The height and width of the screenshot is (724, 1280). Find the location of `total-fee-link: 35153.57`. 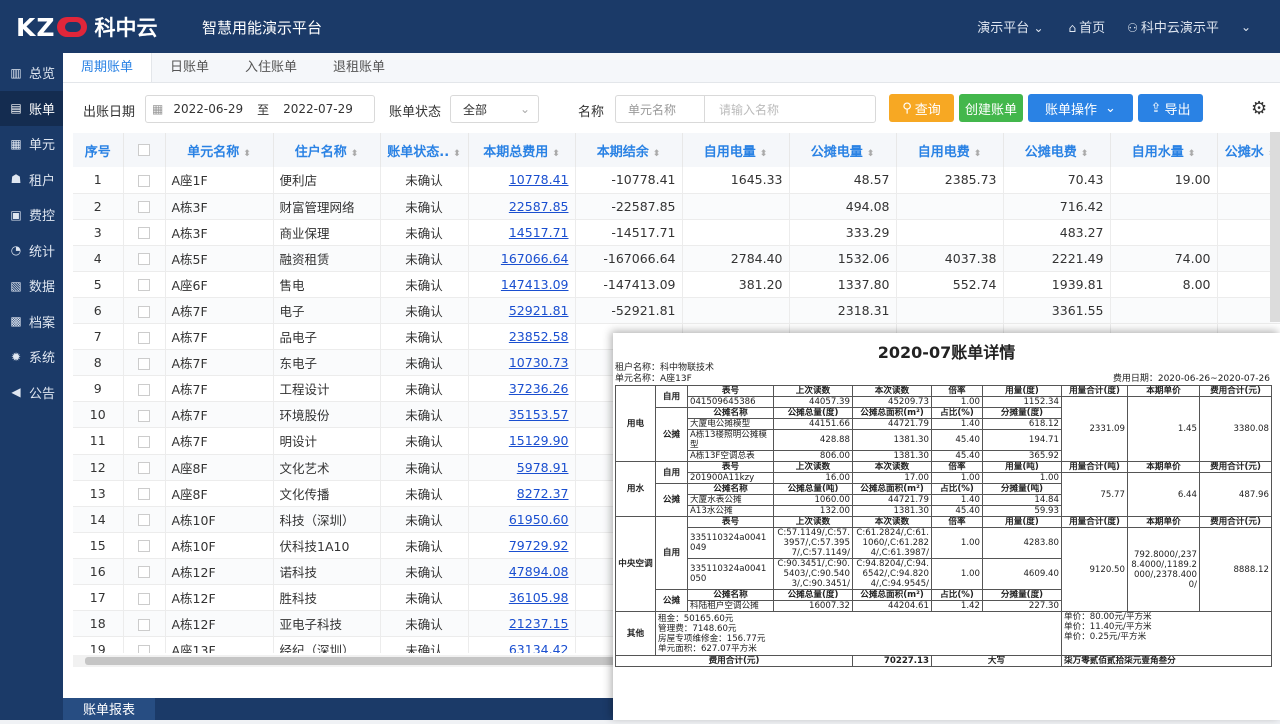

total-fee-link: 35153.57 is located at coordinates (539, 414).